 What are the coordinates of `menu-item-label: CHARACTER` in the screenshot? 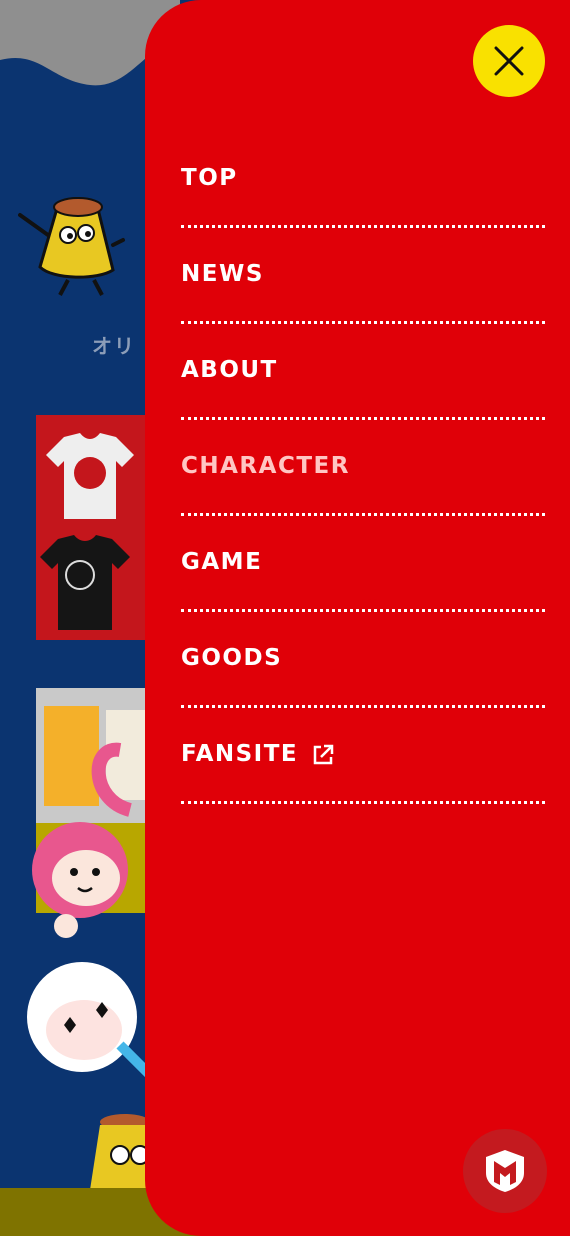 It's located at (265, 466).